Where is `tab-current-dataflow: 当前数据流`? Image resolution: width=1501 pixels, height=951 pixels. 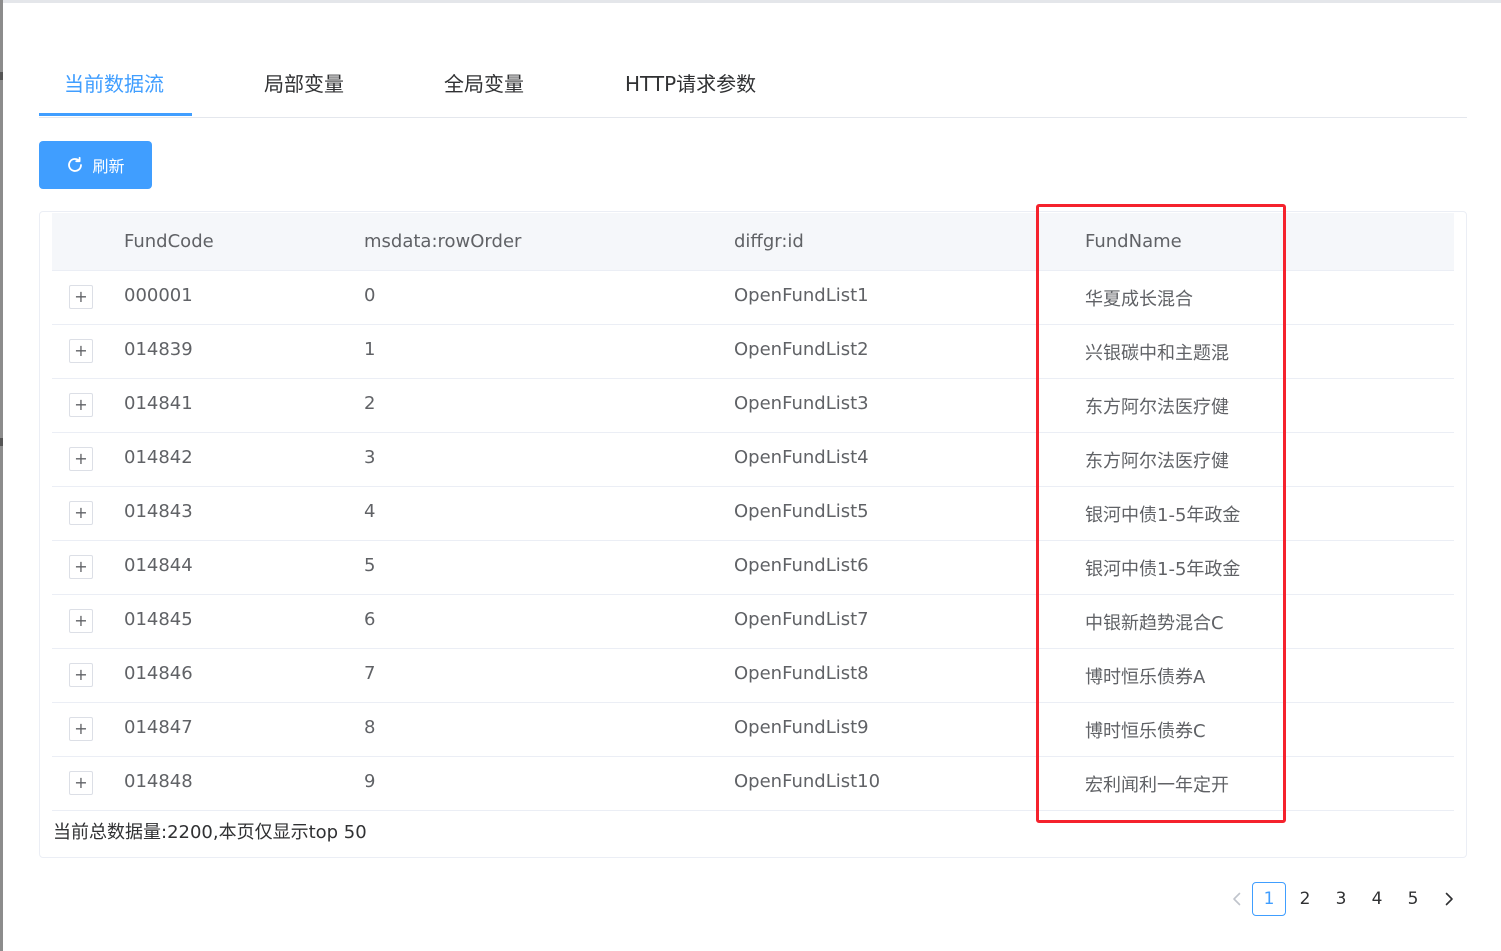
tab-current-dataflow: 当前数据流 is located at coordinates (114, 82).